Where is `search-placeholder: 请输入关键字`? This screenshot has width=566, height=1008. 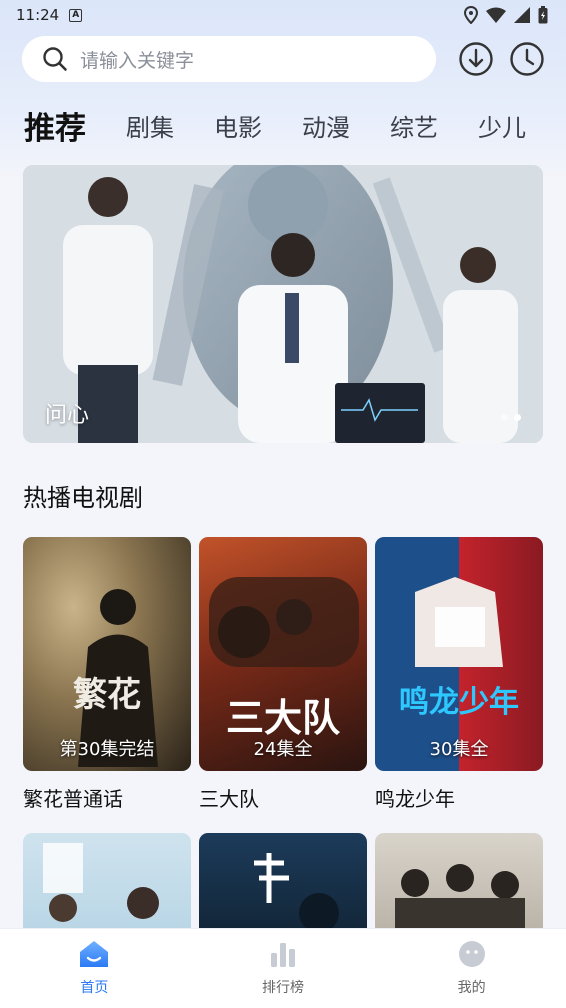 search-placeholder: 请输入关键字 is located at coordinates (137, 60).